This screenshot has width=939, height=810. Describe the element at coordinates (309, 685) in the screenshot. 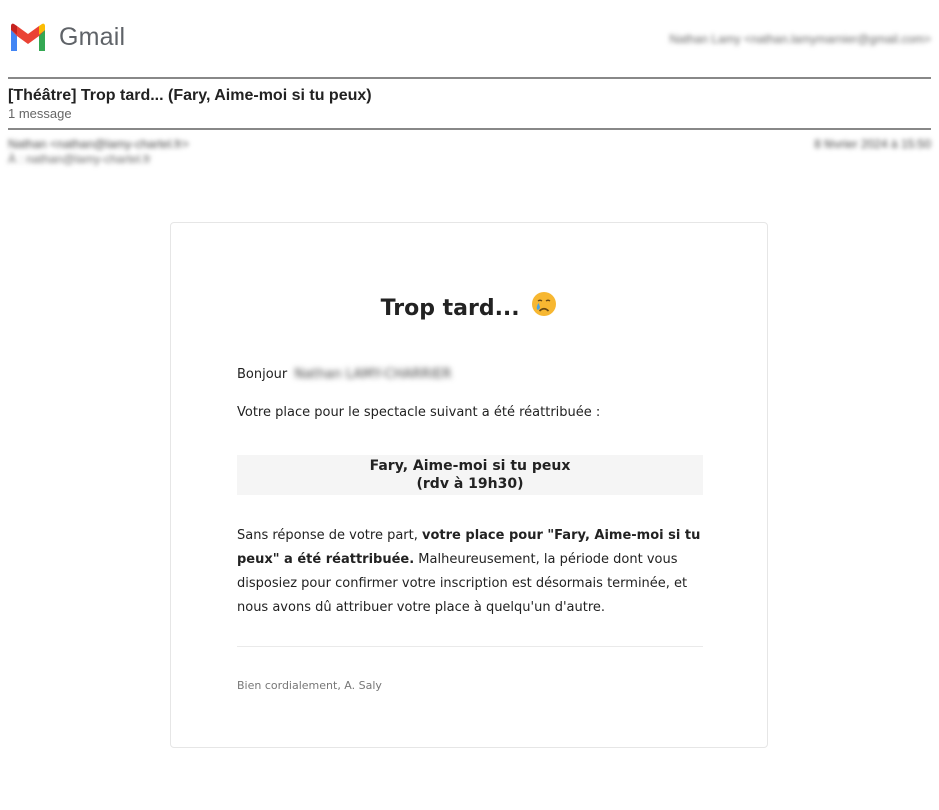

I see `signature: Bien cordialement, A. Saly` at that location.